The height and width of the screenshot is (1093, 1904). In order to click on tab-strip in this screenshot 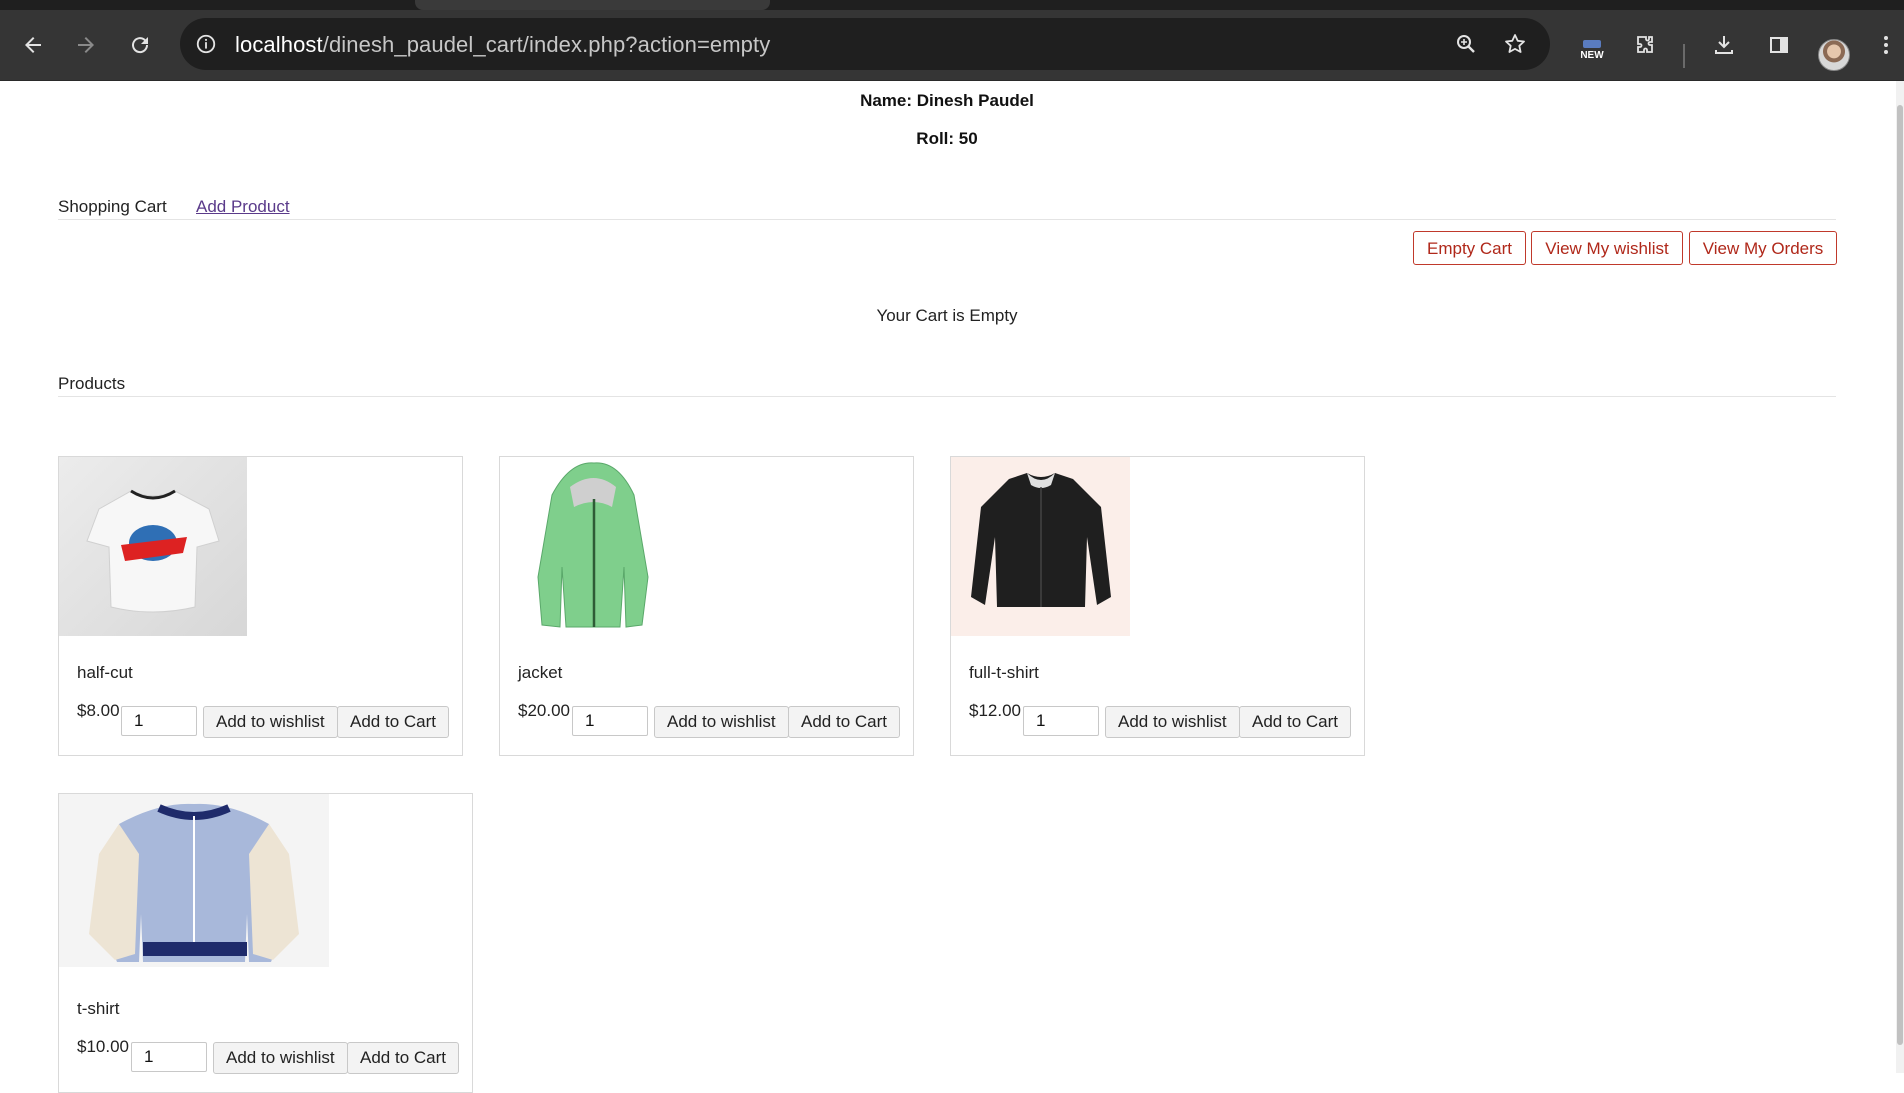, I will do `click(952, 5)`.